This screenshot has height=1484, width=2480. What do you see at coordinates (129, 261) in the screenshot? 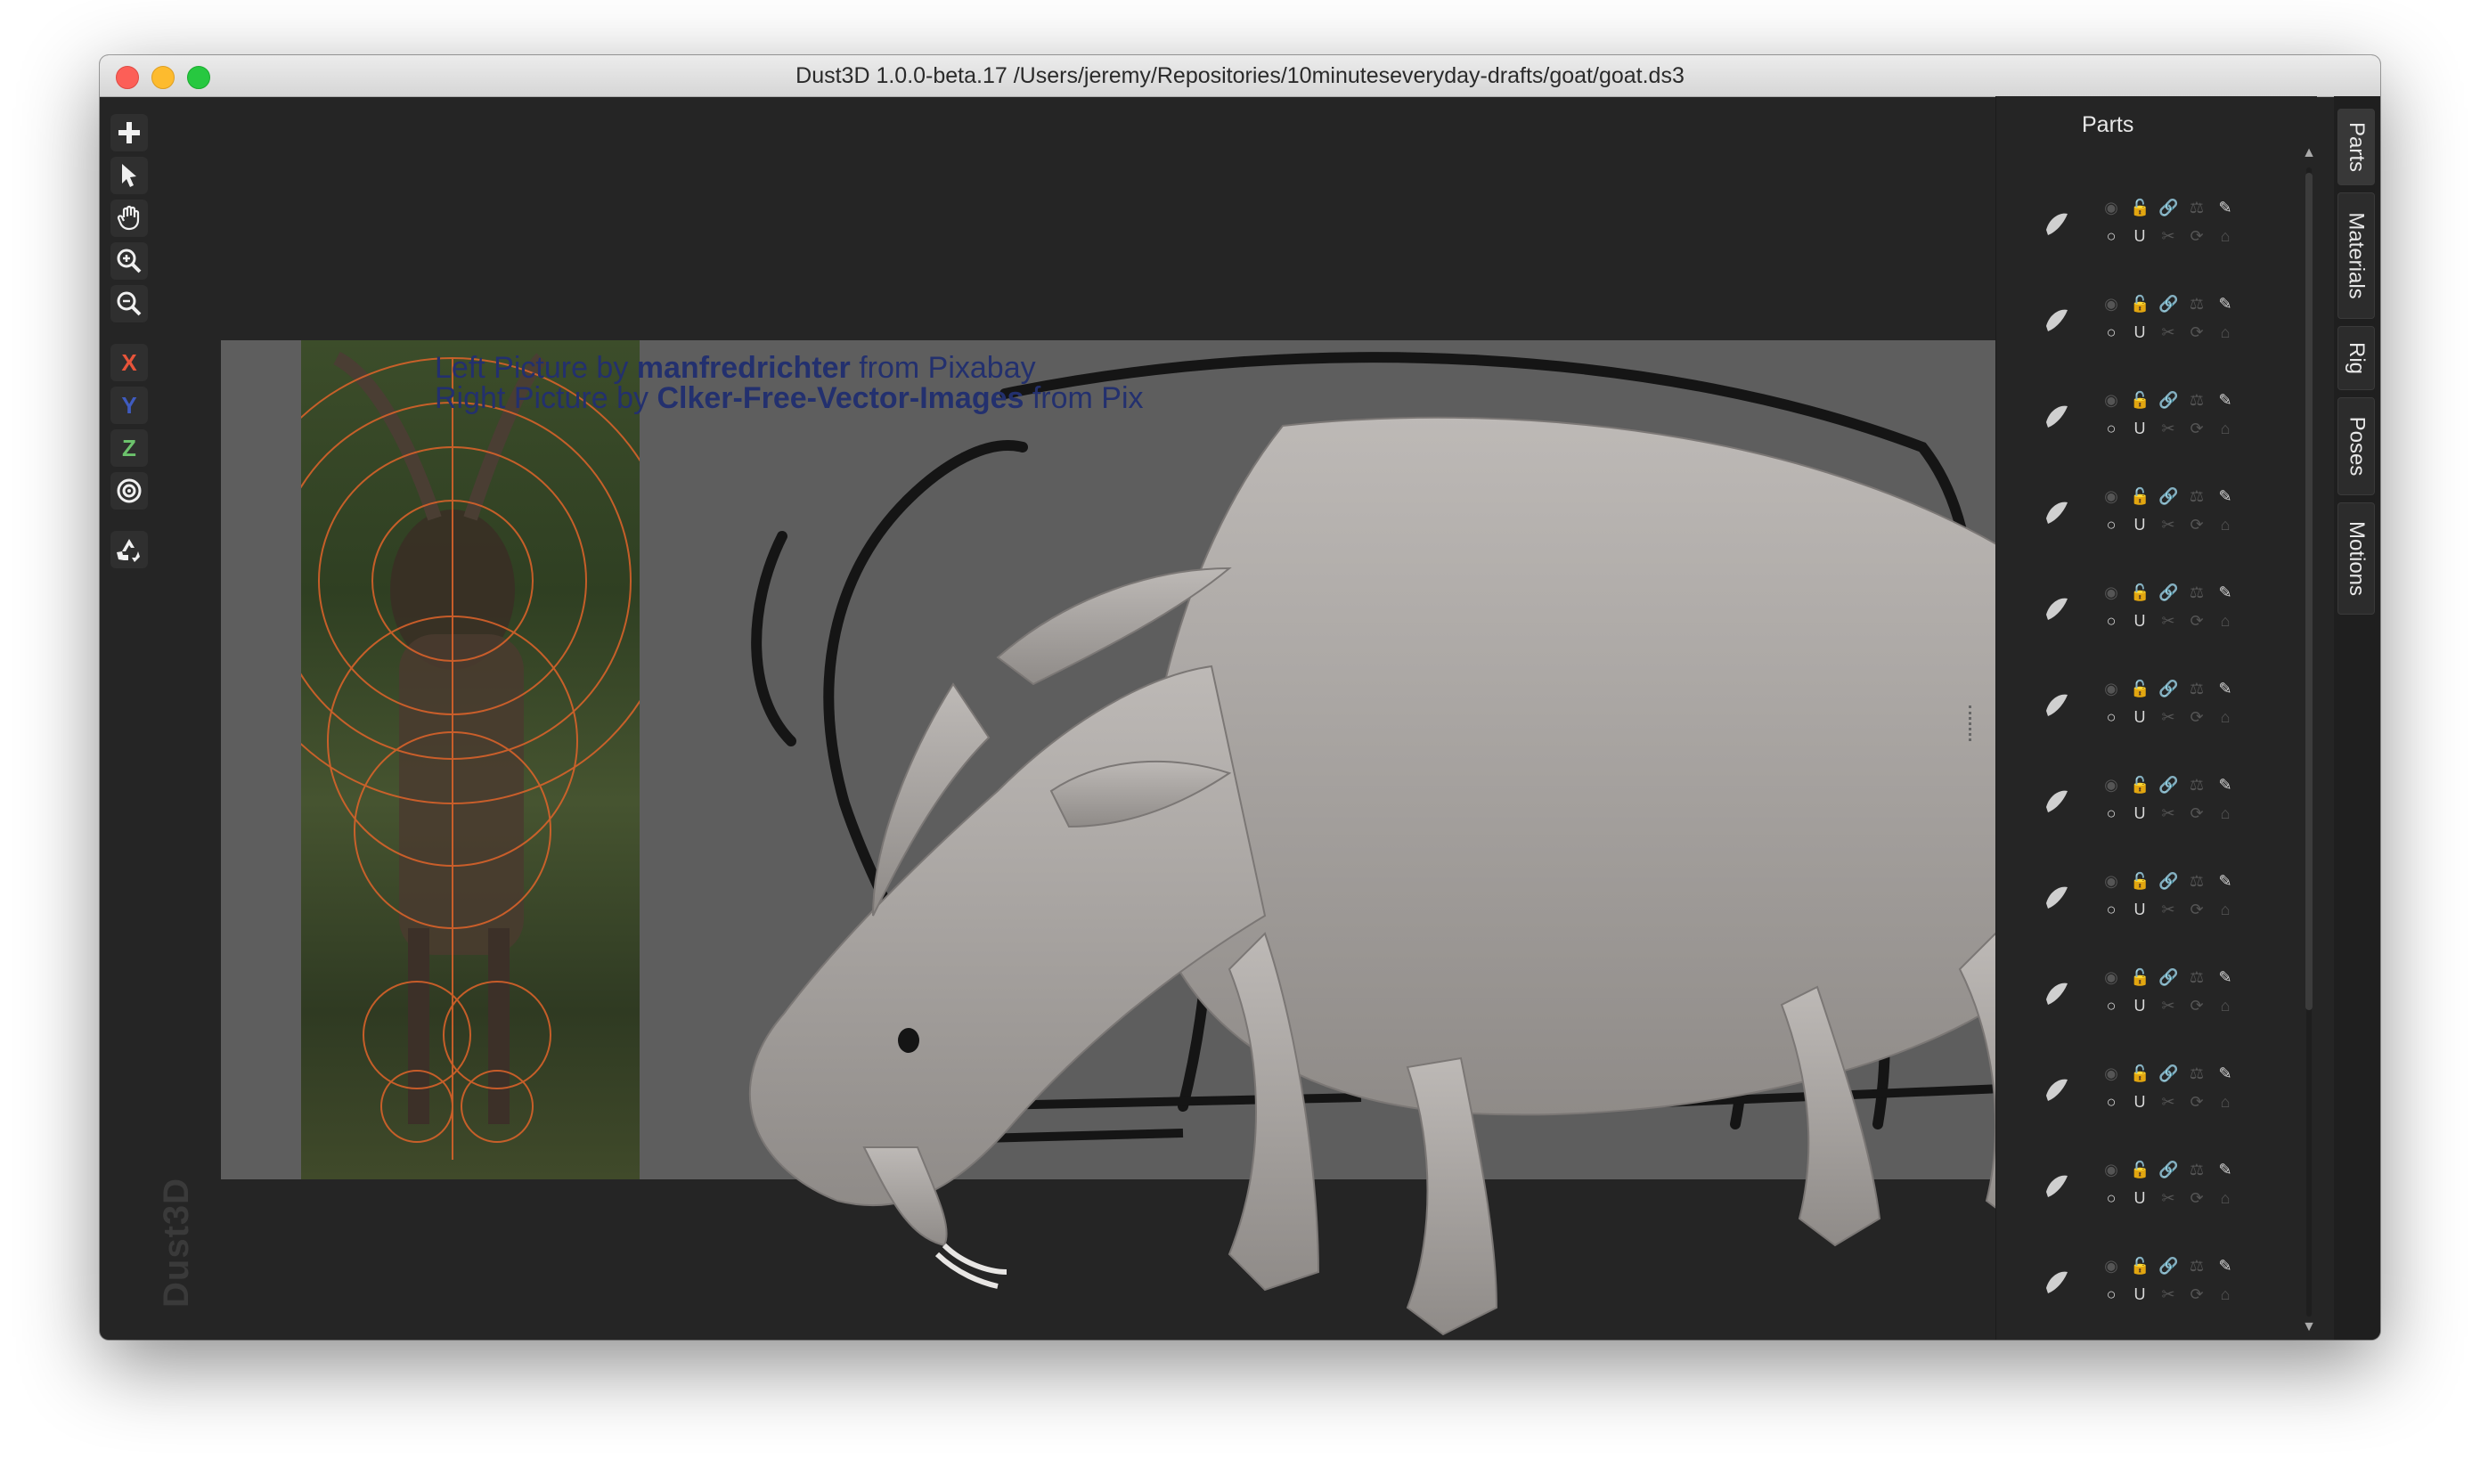
I see `zoom-in-button` at bounding box center [129, 261].